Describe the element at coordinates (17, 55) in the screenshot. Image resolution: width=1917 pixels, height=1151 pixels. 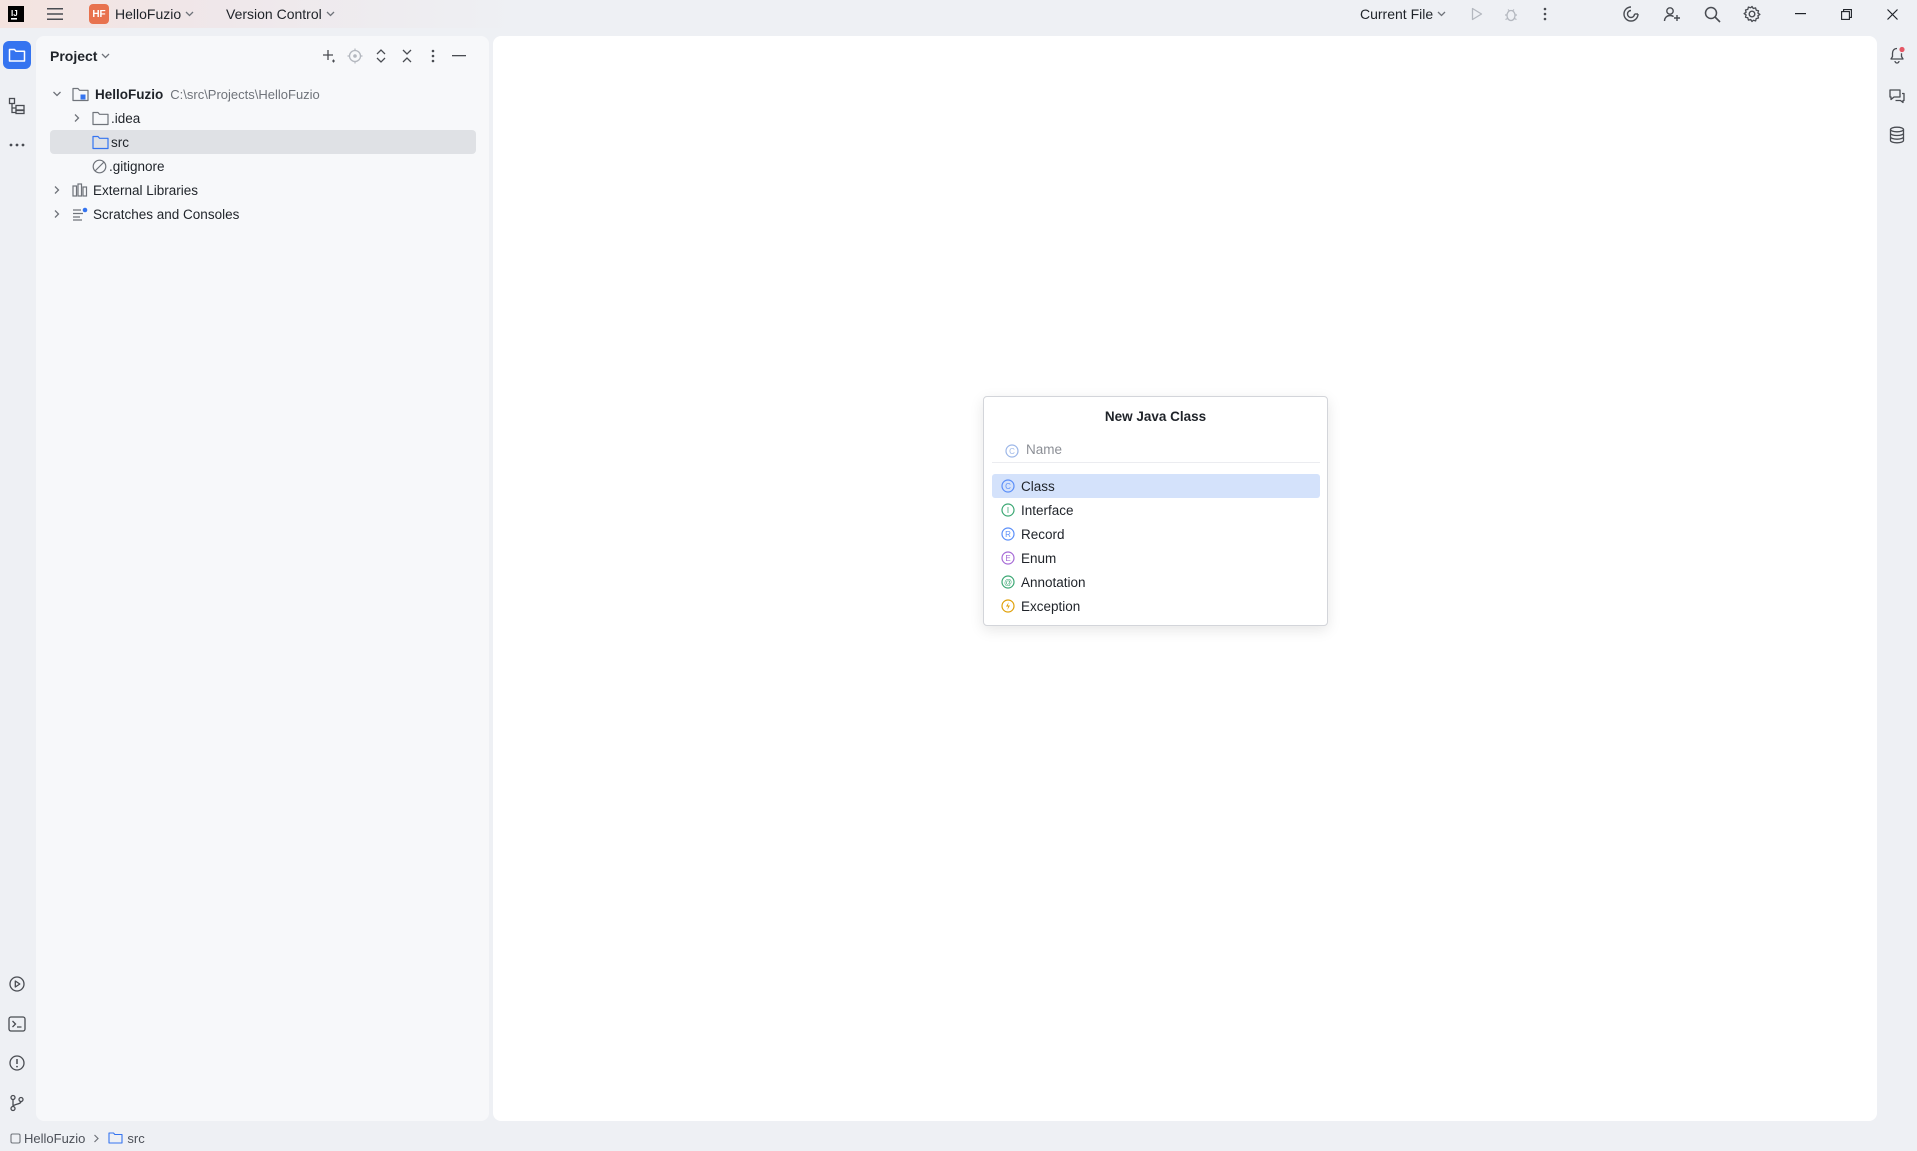
I see `project-tool-window-icon` at that location.